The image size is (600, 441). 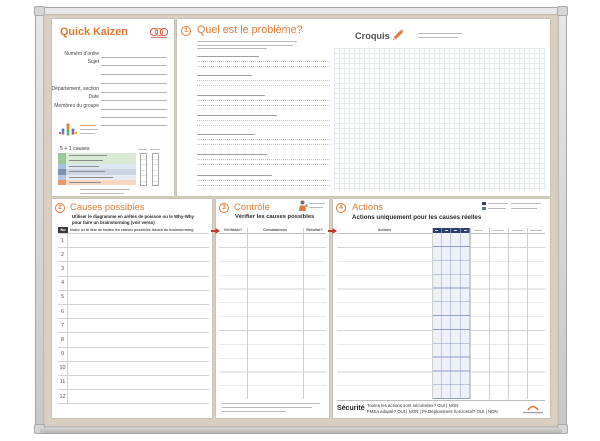 I want to click on cause-row-number: 6, so click(x=63, y=311).